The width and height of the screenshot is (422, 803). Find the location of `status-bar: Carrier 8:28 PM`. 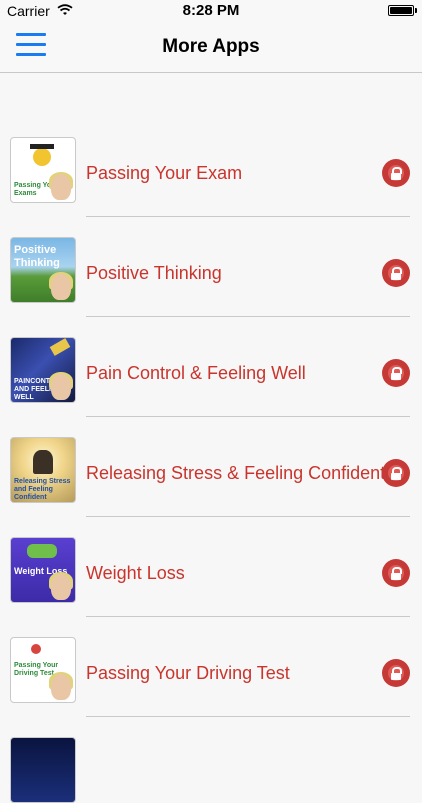

status-bar: Carrier 8:28 PM is located at coordinates (211, 11).